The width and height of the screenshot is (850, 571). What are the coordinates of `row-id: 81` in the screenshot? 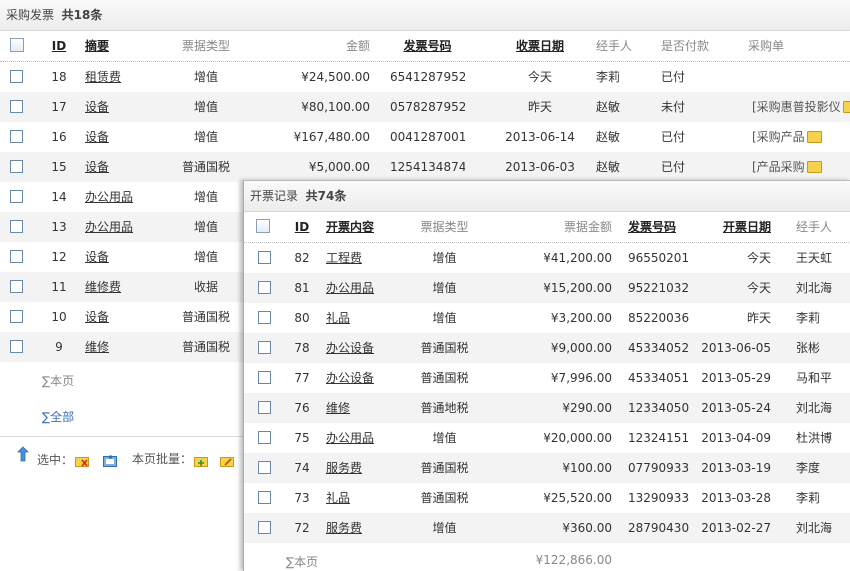 It's located at (302, 288).